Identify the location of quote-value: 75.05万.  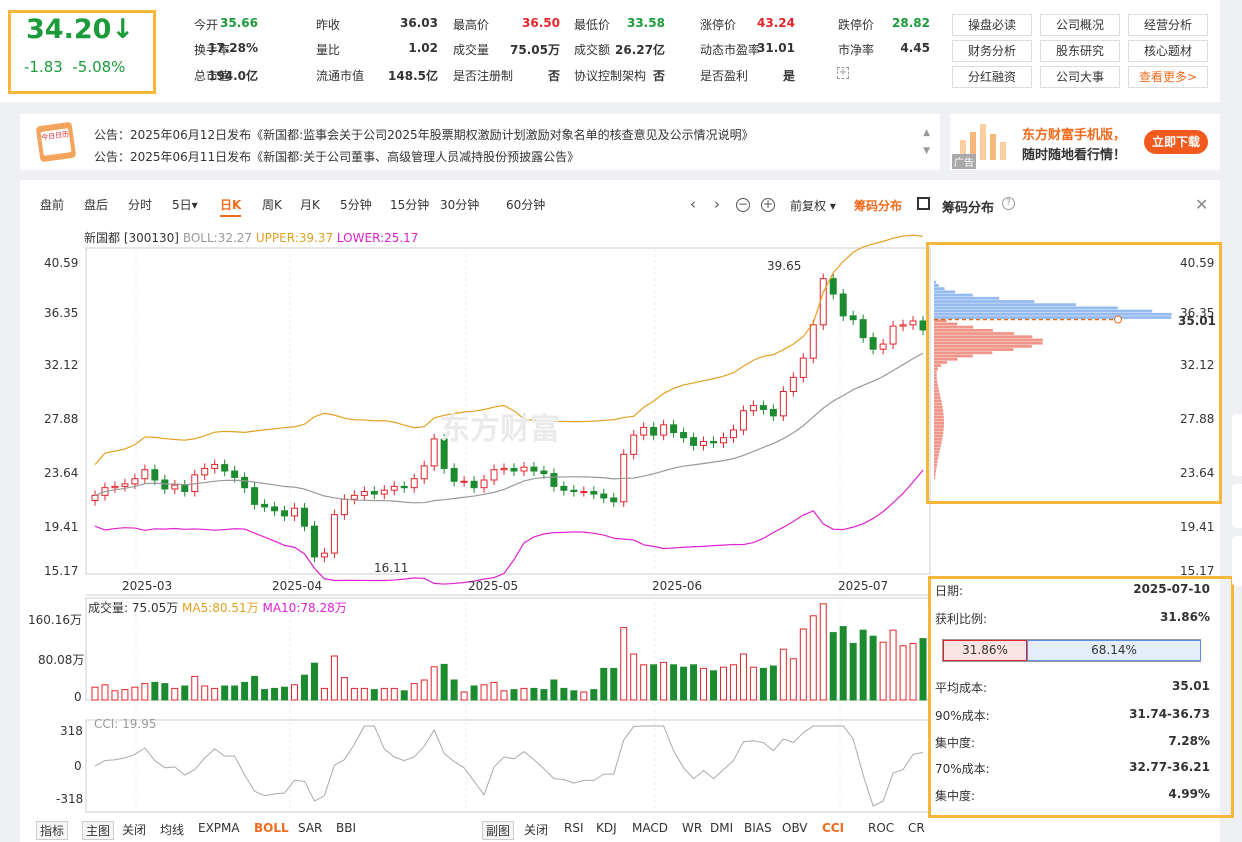
(535, 50).